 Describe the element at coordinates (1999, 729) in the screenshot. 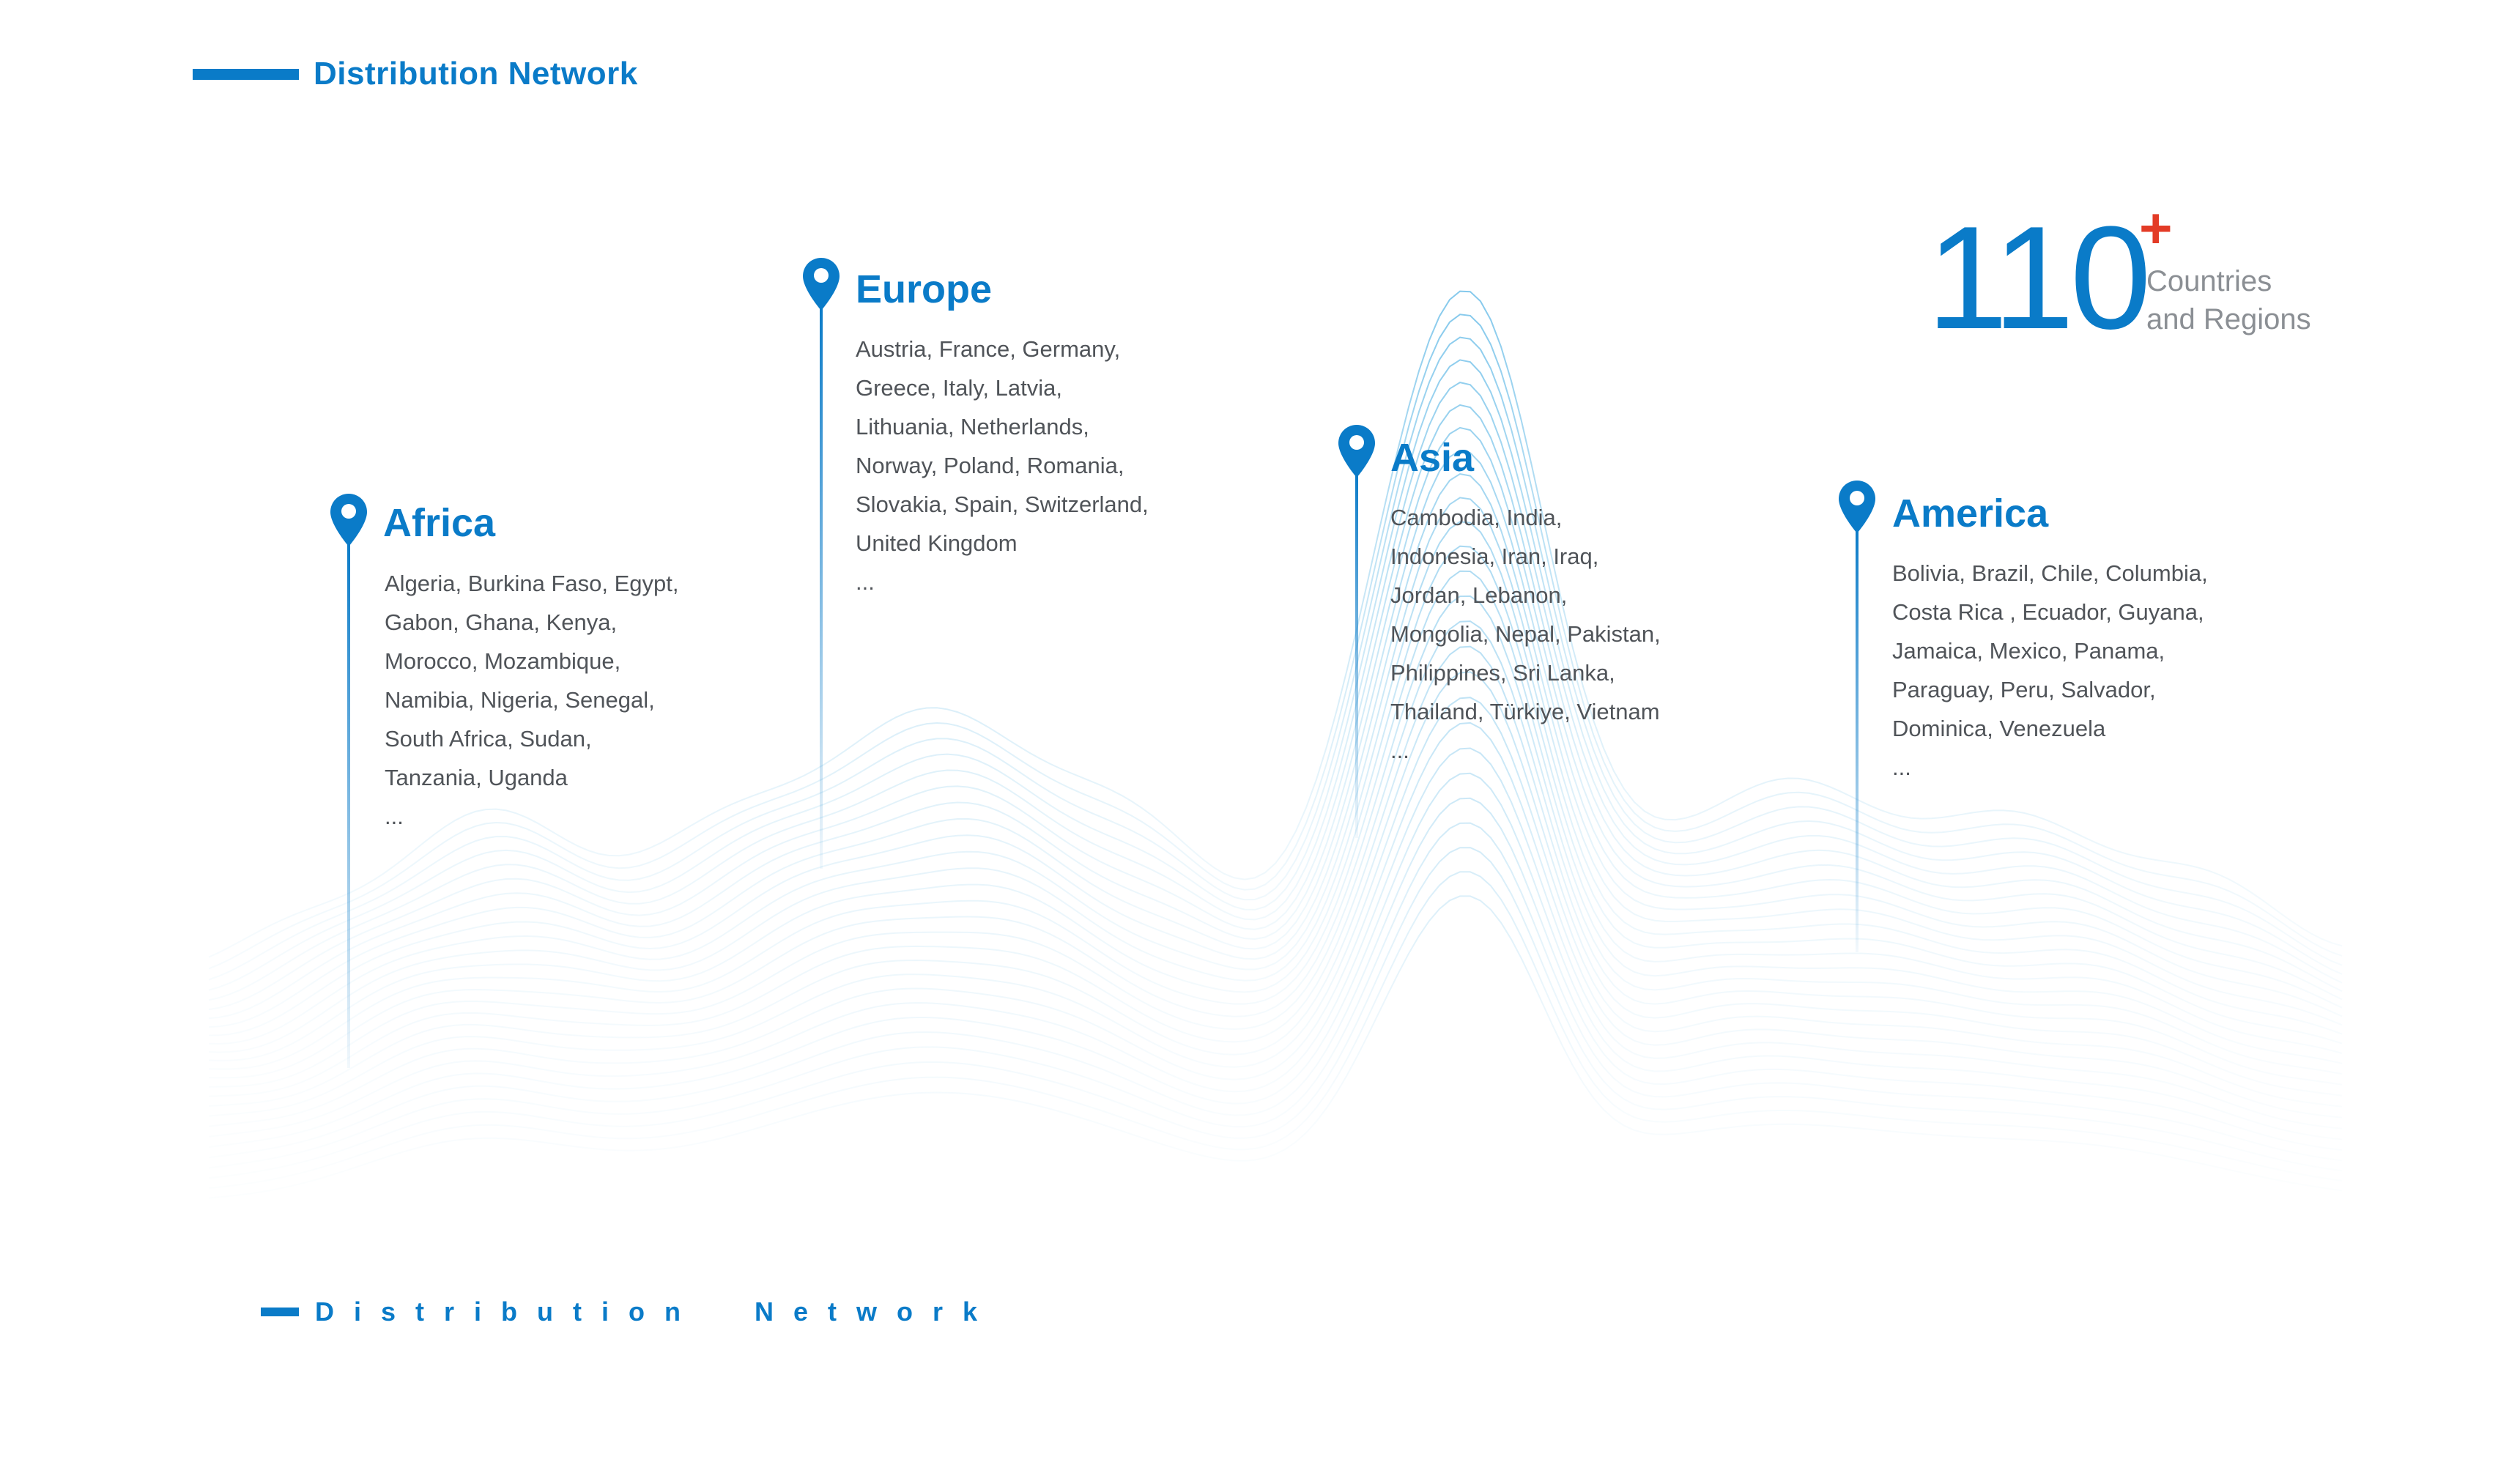

I see `country-line: Dominica, Venezuela` at that location.